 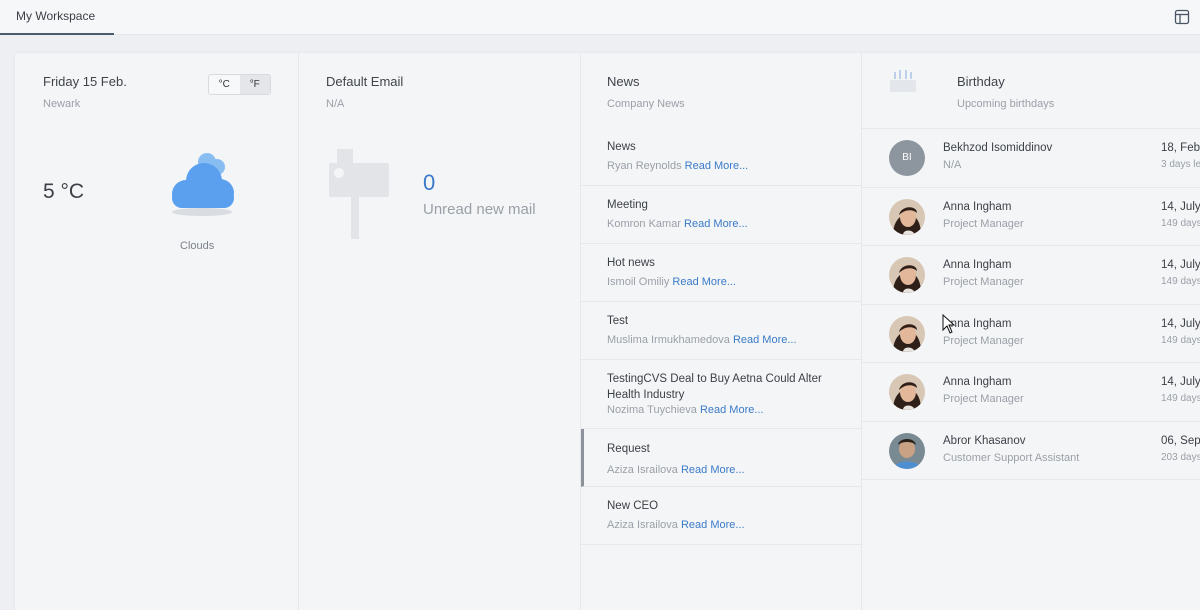 What do you see at coordinates (903, 81) in the screenshot?
I see `cake-icon` at bounding box center [903, 81].